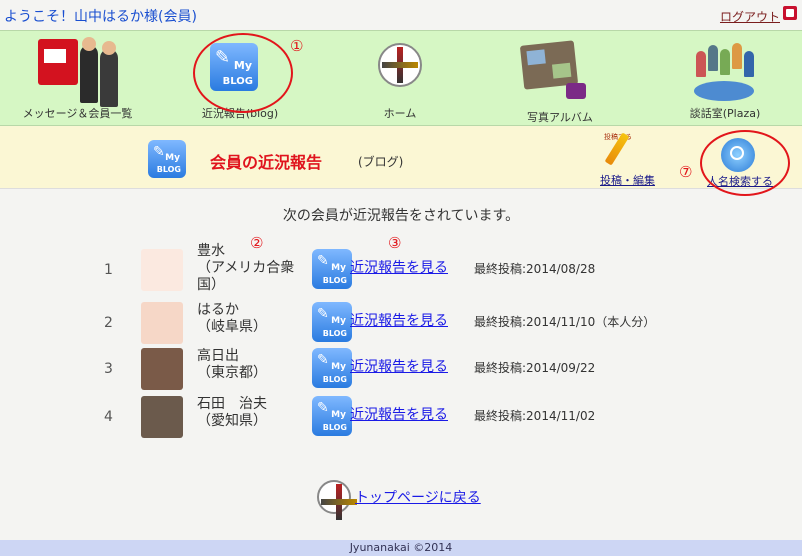  Describe the element at coordinates (535, 269) in the screenshot. I see `last-post-date: 最終投稿:2014/08/28` at that location.